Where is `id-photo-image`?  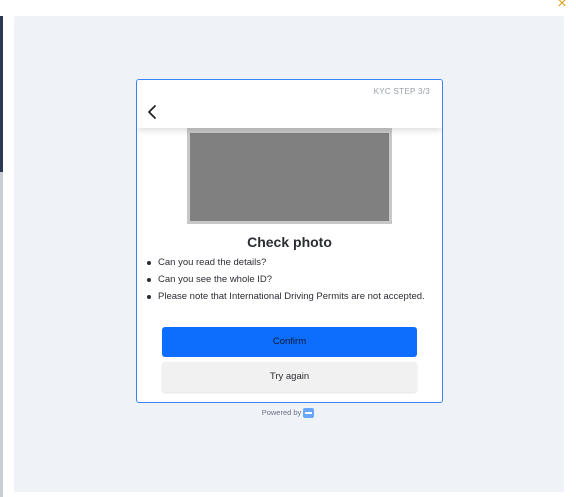
id-photo-image is located at coordinates (289, 177).